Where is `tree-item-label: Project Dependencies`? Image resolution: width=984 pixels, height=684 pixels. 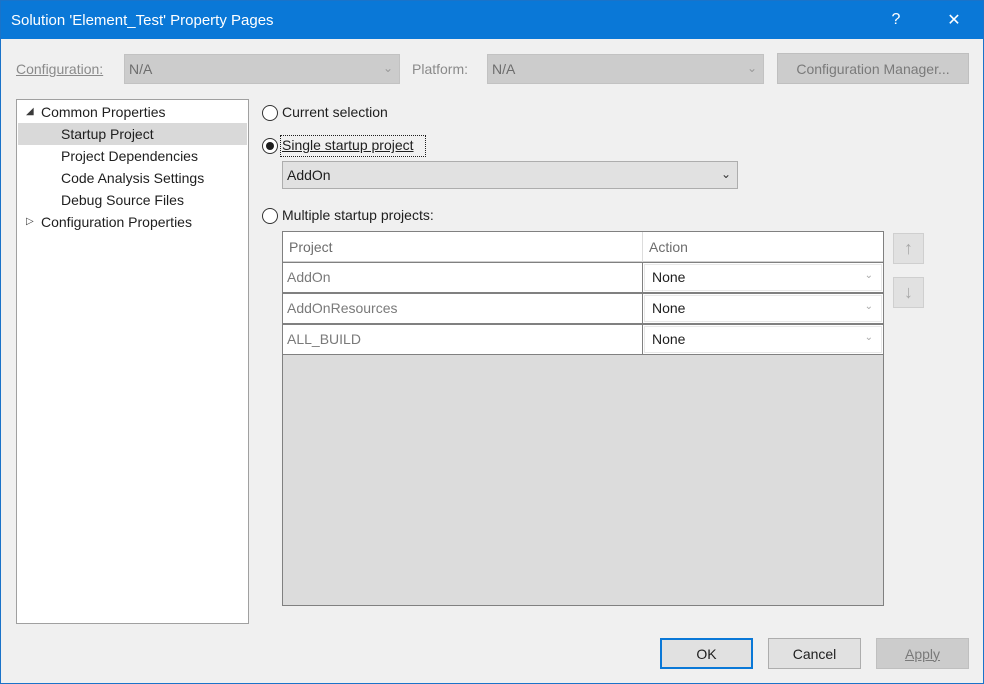 tree-item-label: Project Dependencies is located at coordinates (129, 156).